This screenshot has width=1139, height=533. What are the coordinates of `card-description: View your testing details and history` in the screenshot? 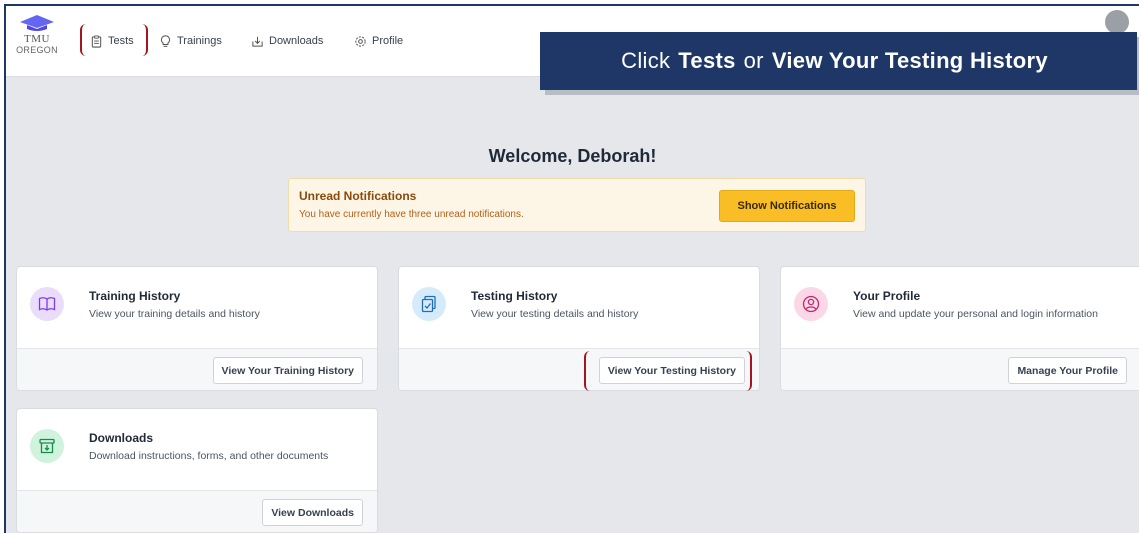 It's located at (555, 314).